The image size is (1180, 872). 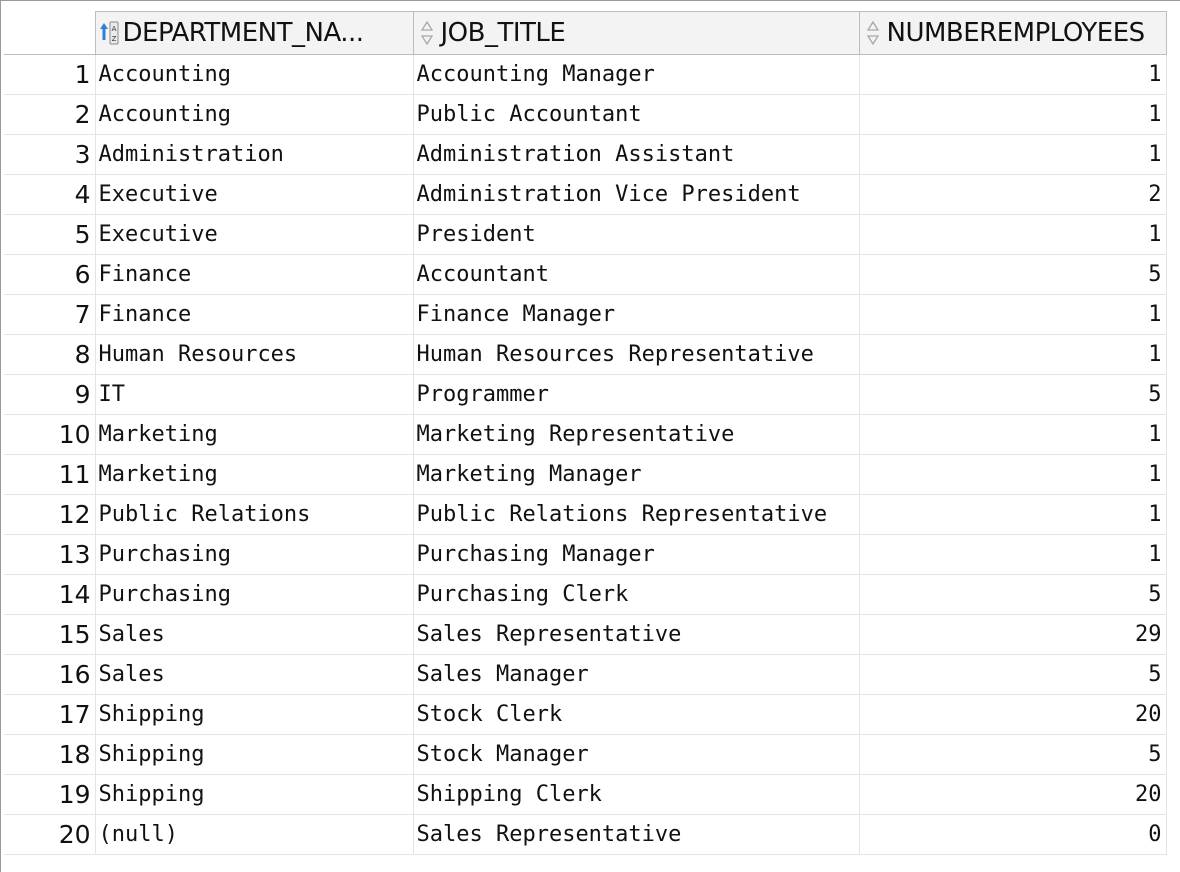 I want to click on table-row: 16 Sales Sales Manager 5, so click(x=585, y=674).